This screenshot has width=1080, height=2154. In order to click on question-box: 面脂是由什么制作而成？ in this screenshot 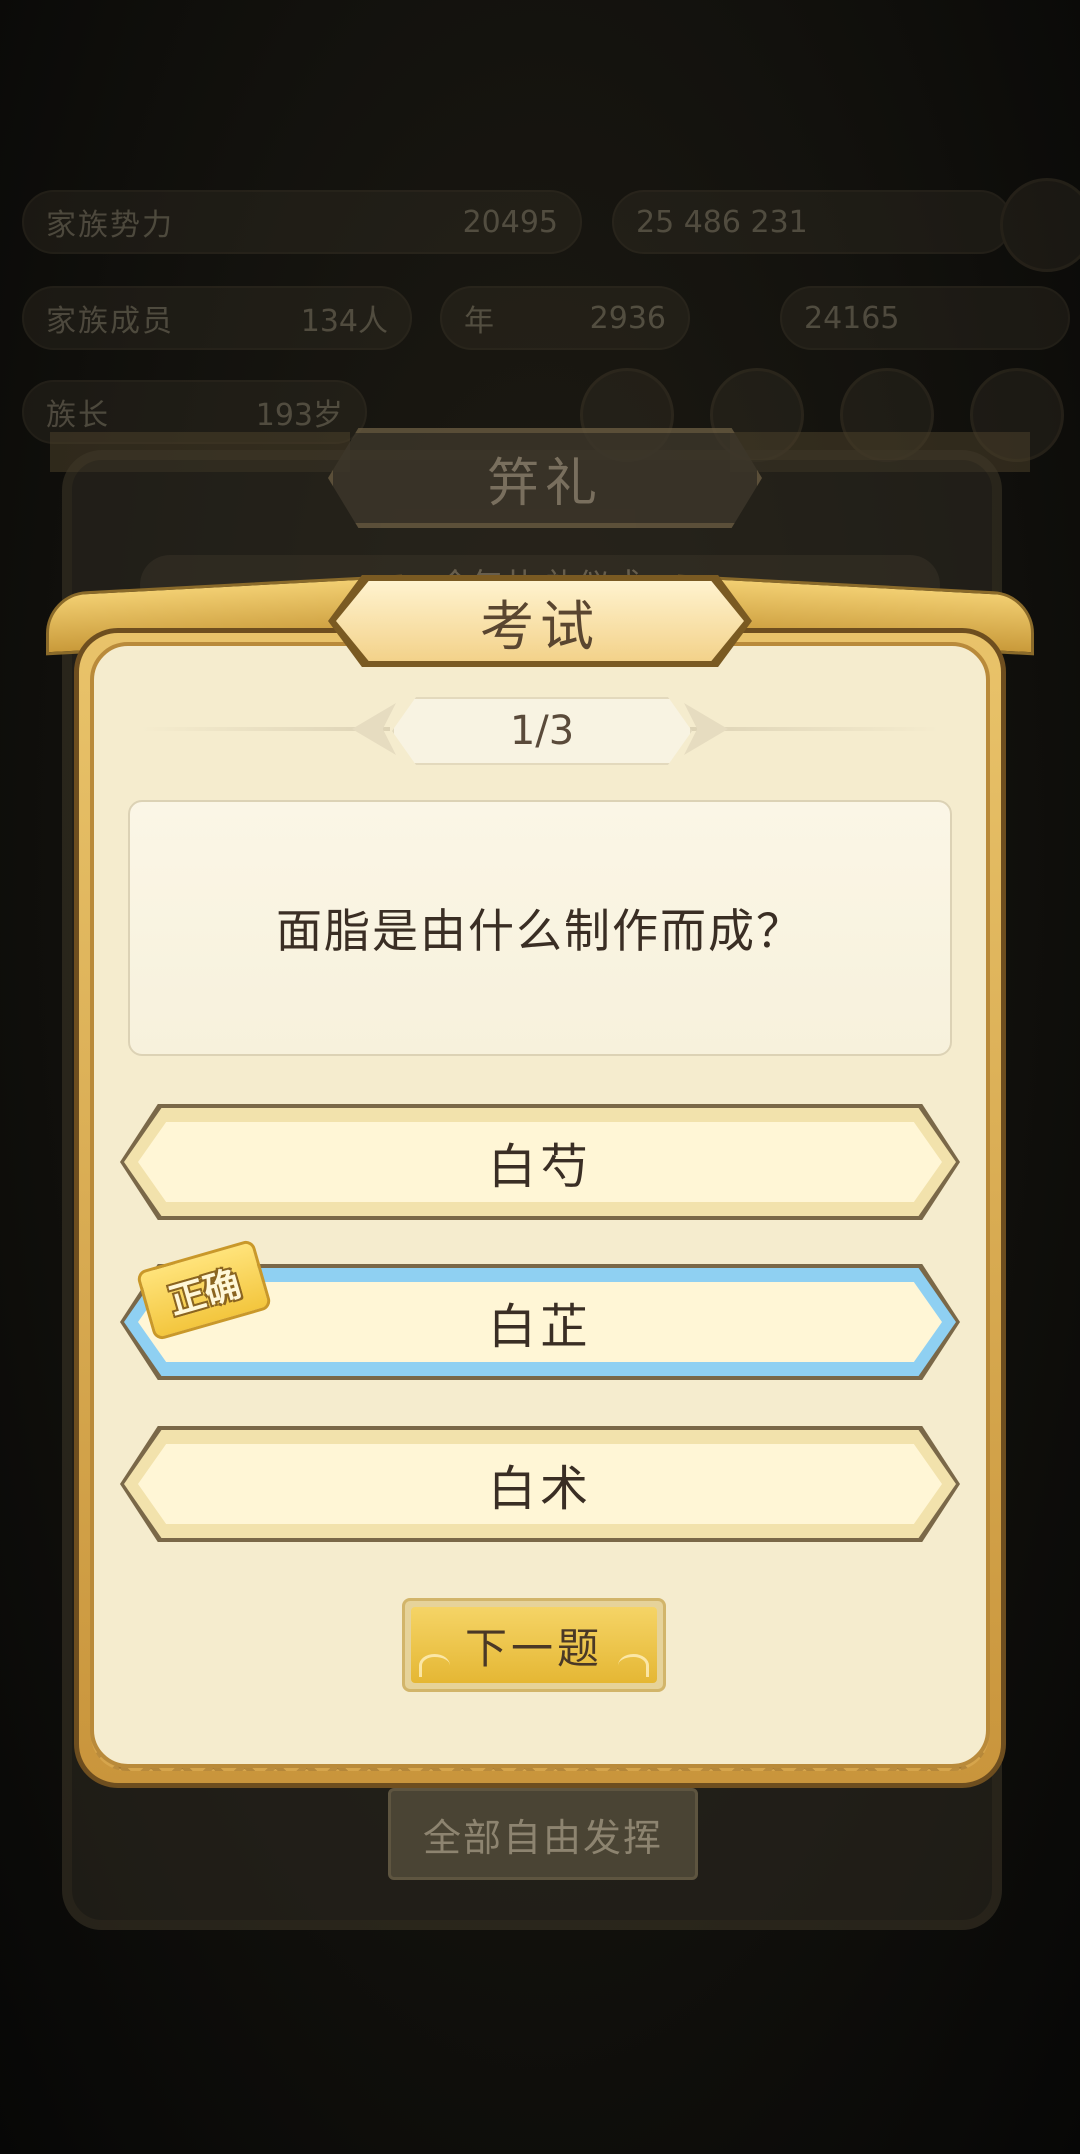, I will do `click(540, 928)`.